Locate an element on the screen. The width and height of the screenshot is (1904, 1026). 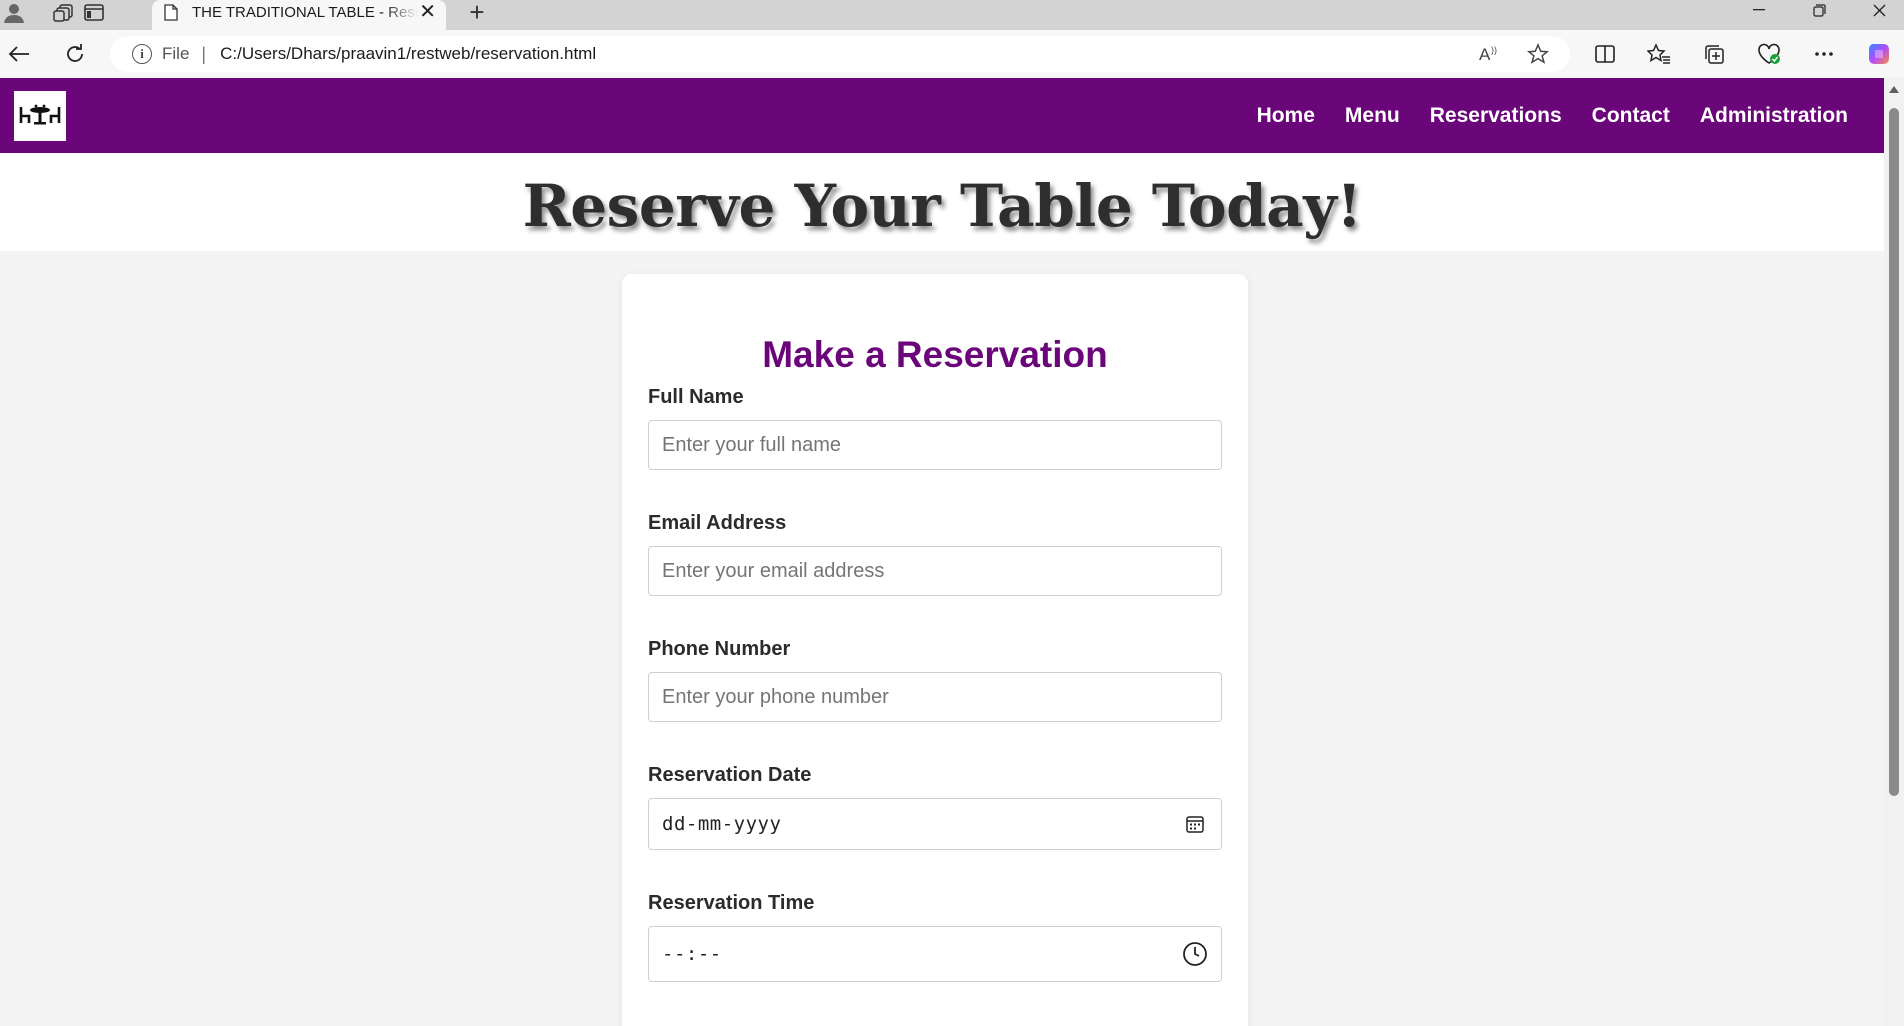
active-tab: THE TRADITIONAL TABLE - Reservation ✕ is located at coordinates (299, 15).